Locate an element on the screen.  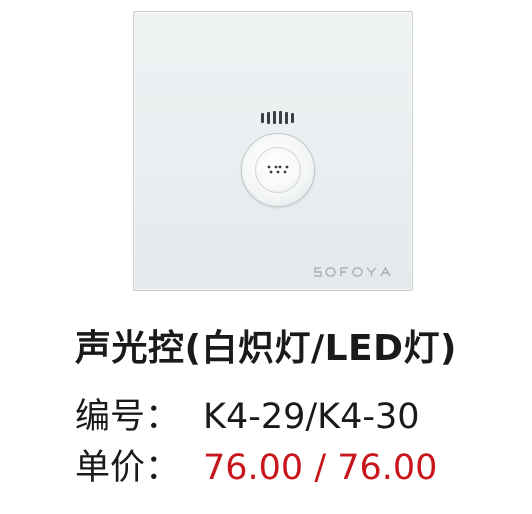
product-code-row: 编号： K4-29/K4-30 is located at coordinates (247, 417).